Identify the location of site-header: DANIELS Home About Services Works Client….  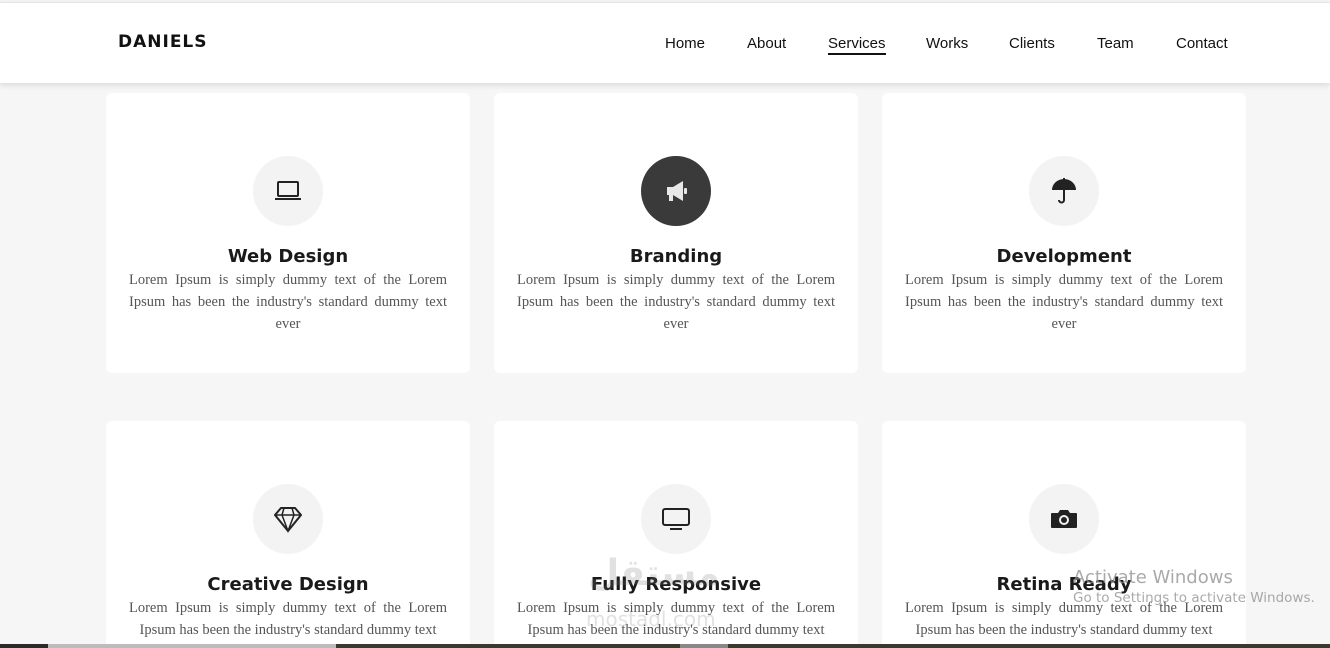
(665, 42).